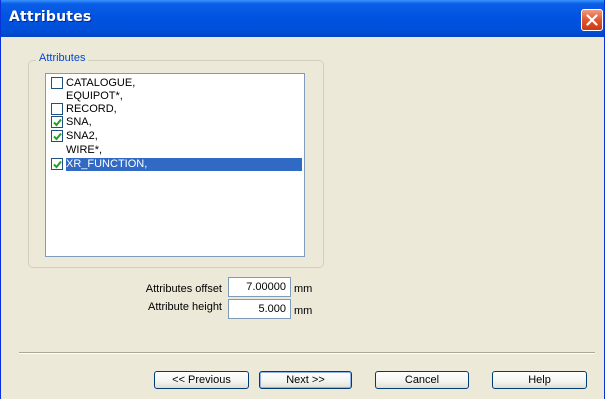 This screenshot has width=605, height=399. Describe the element at coordinates (305, 380) in the screenshot. I see `next-button: Next >>` at that location.